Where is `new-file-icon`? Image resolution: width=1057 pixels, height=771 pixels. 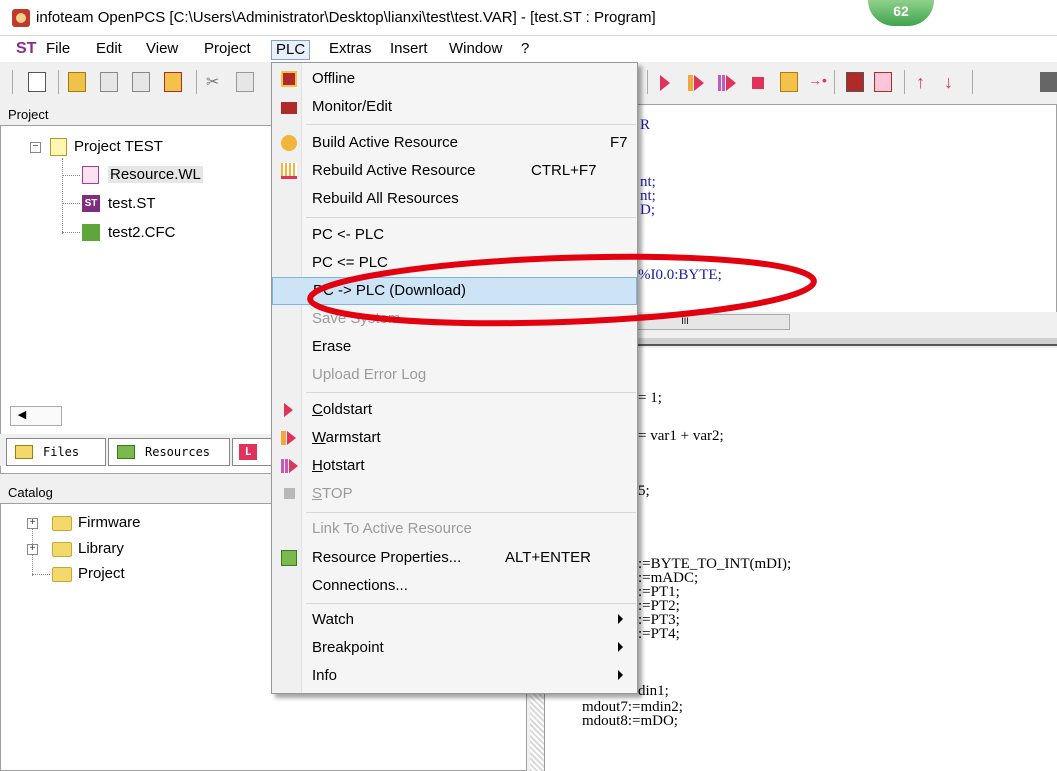
new-file-icon is located at coordinates (37, 82).